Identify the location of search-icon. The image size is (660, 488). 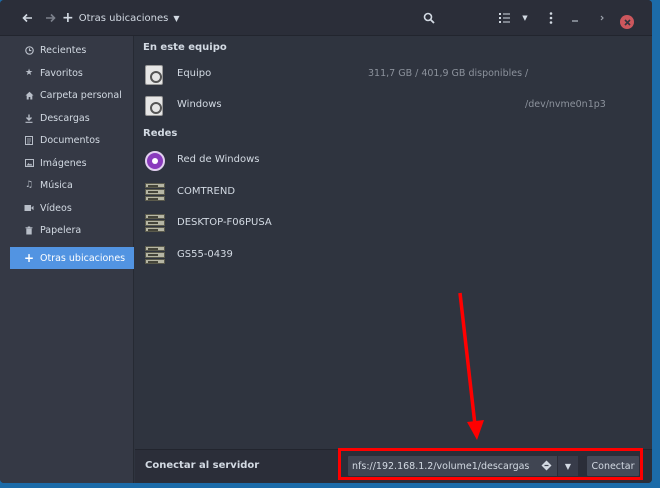
(429, 18).